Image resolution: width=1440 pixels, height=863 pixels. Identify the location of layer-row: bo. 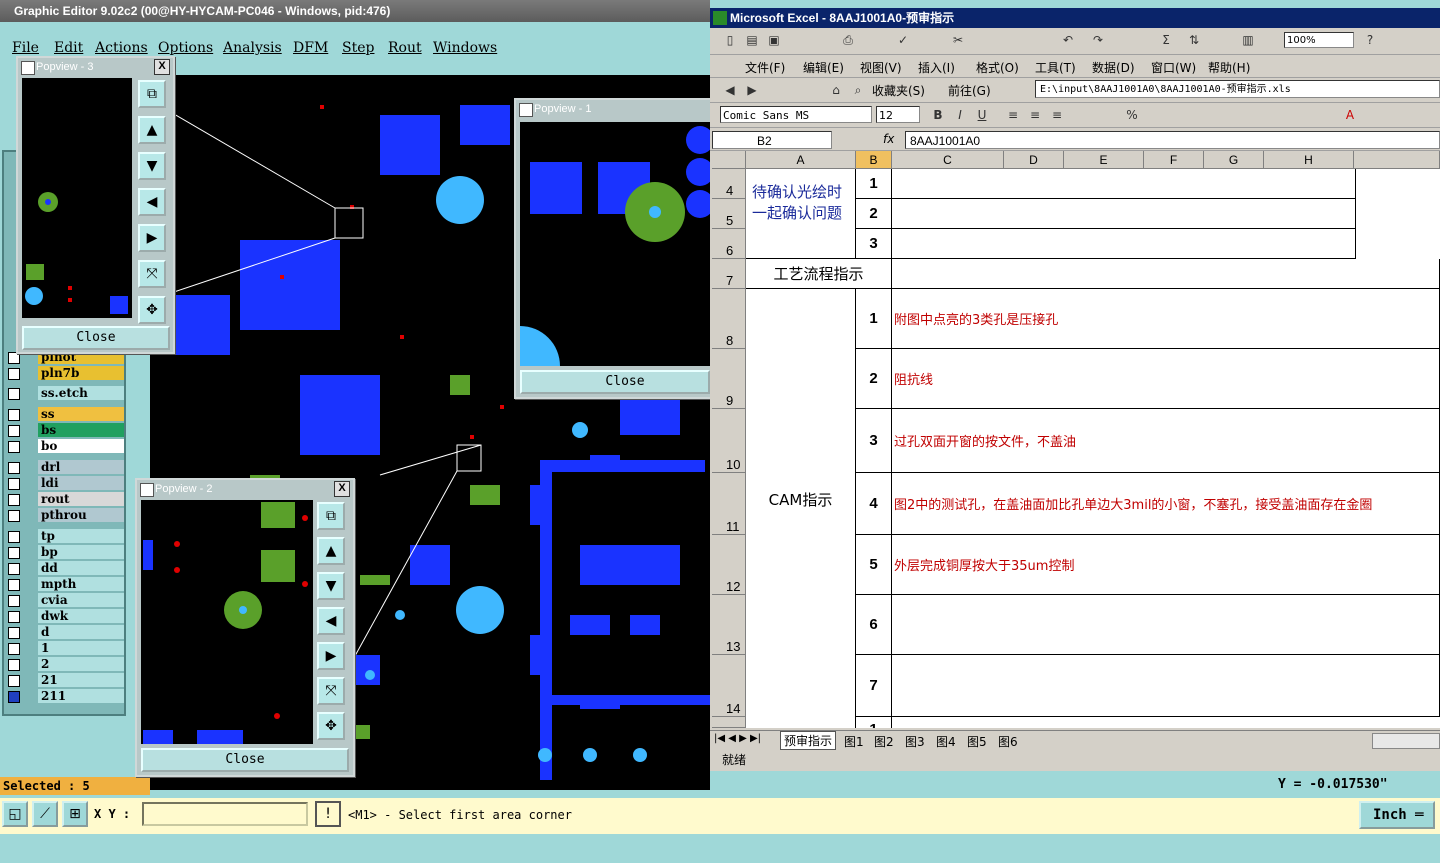
(65, 446).